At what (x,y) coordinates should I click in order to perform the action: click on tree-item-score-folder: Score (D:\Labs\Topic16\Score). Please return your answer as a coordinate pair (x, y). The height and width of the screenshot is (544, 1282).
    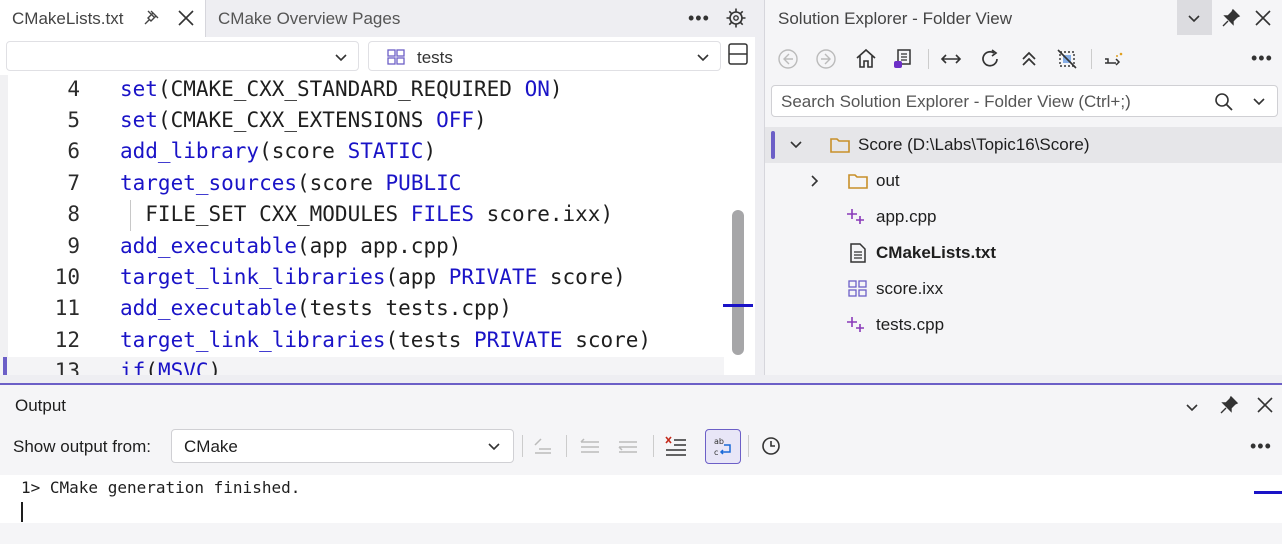
    Looking at the image, I should click on (1023, 145).